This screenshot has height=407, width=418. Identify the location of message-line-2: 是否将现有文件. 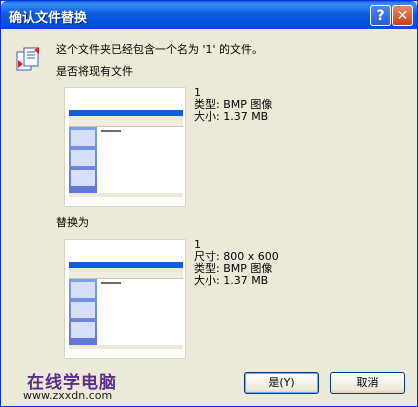
(94, 71).